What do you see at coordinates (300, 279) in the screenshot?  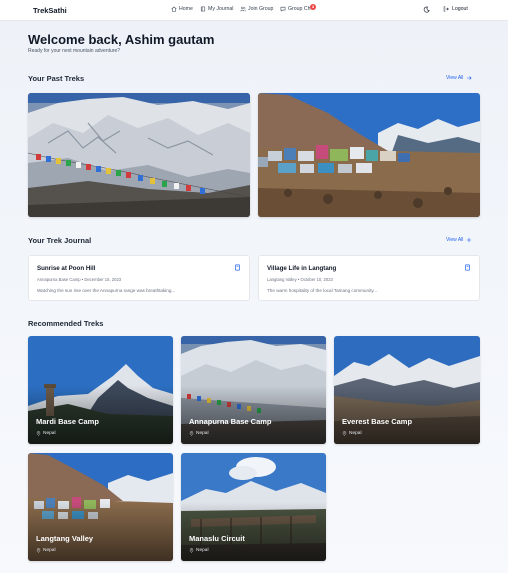 I see `journal-entry-meta: Langtang Valley • October 10, 2023` at bounding box center [300, 279].